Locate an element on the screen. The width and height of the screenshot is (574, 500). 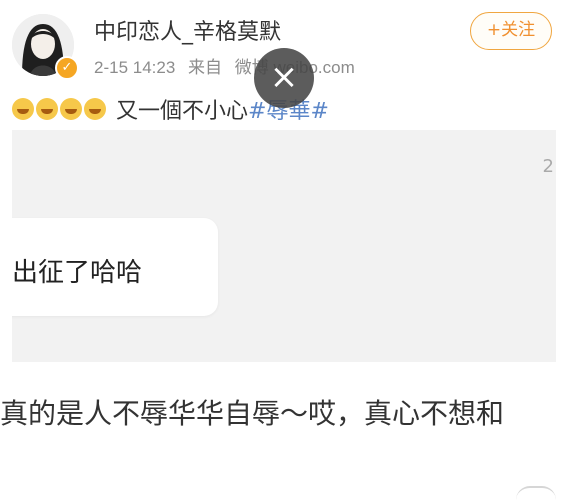
corner-decoration is located at coordinates (536, 493).